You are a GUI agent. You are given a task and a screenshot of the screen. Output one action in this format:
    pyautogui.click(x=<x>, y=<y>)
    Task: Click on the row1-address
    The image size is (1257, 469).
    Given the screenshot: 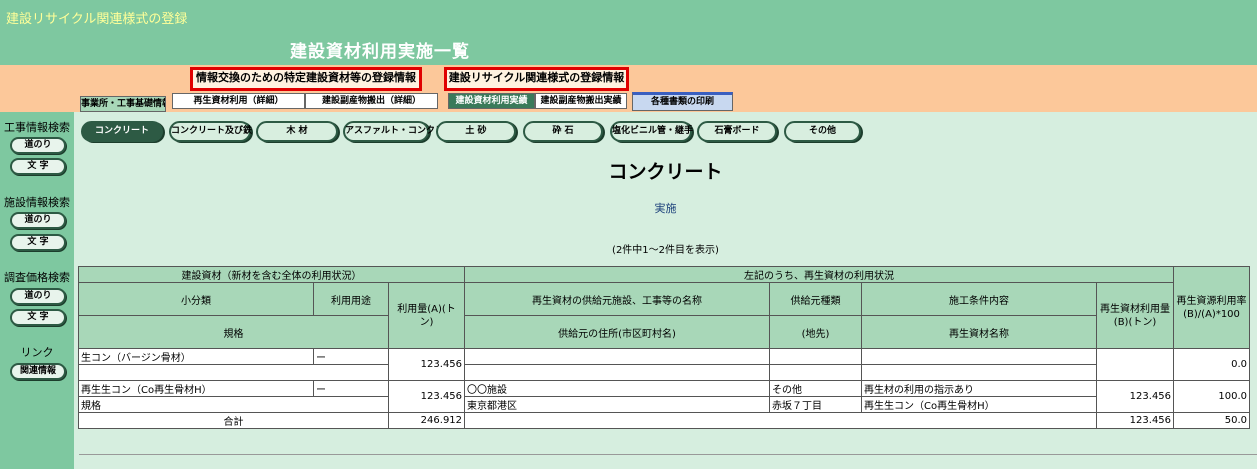 What is the action you would take?
    pyautogui.click(x=617, y=372)
    